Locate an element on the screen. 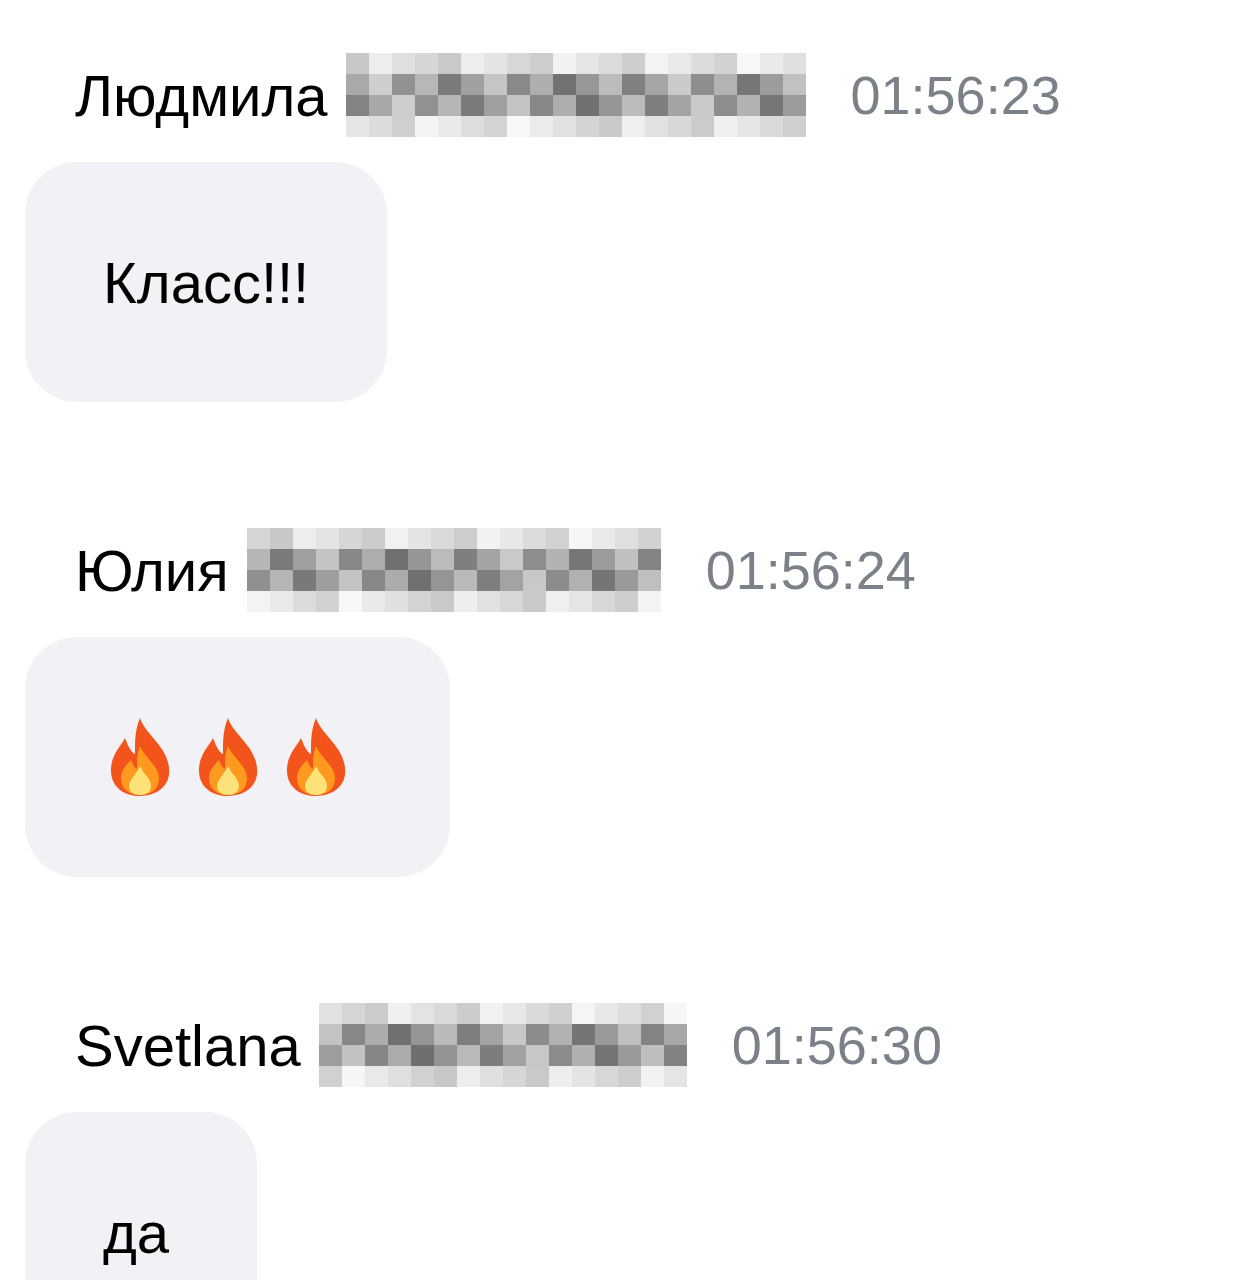 The height and width of the screenshot is (1280, 1255). author-name: Юлия is located at coordinates (152, 570).